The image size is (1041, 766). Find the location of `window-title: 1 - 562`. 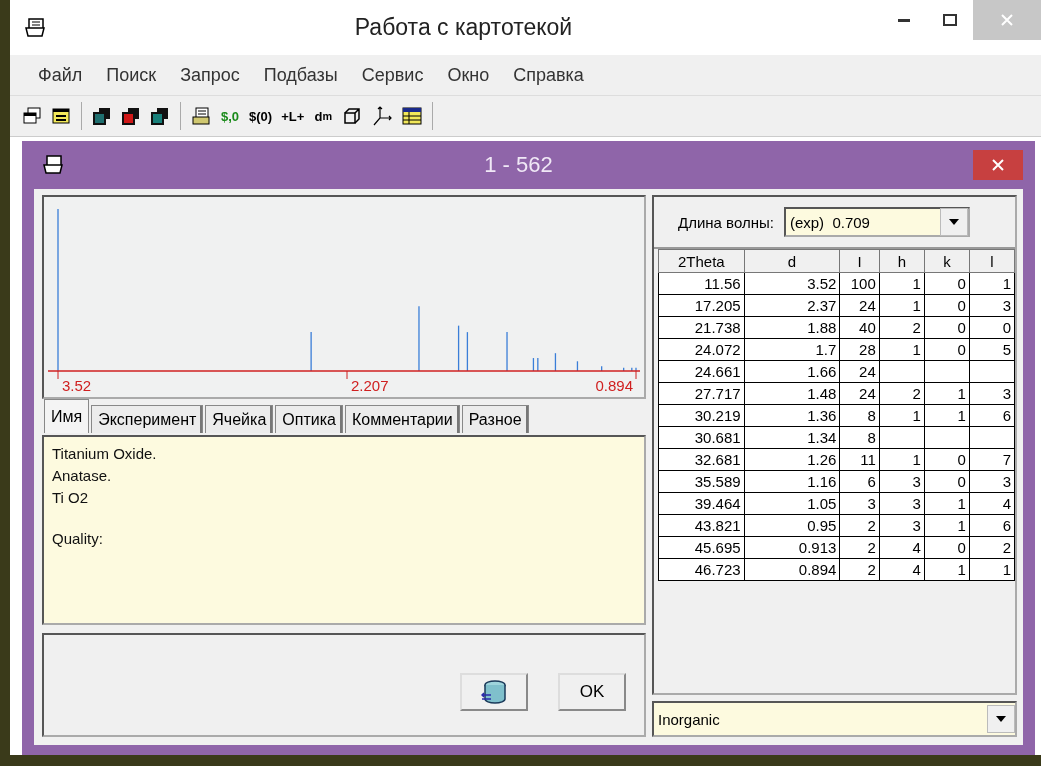

window-title: 1 - 562 is located at coordinates (518, 165).